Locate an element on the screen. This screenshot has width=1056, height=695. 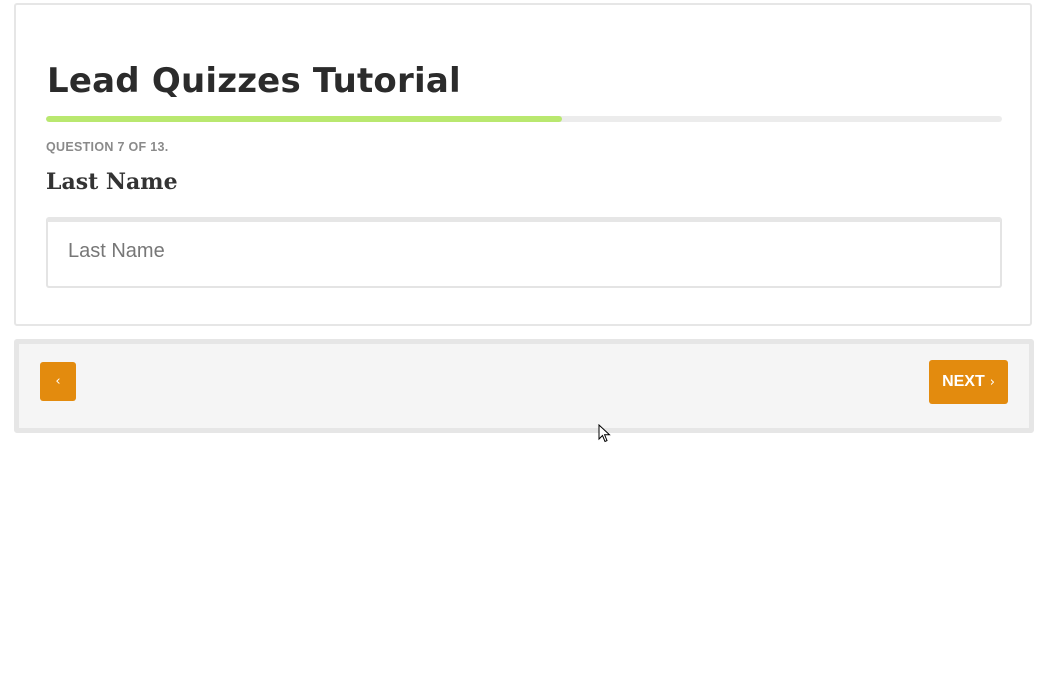
last-name-input is located at coordinates (524, 252).